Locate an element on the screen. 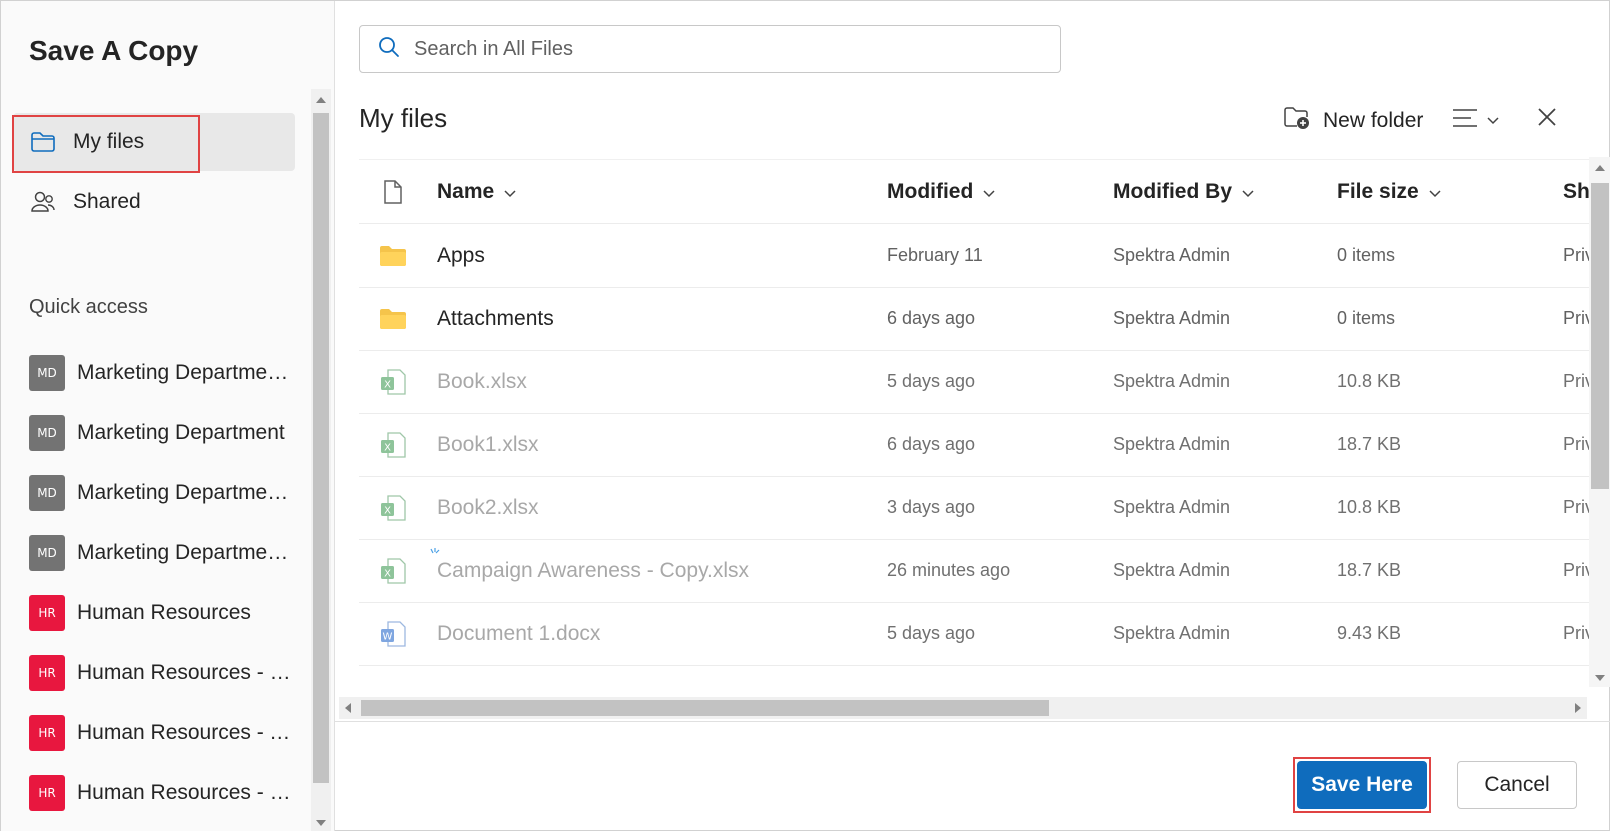 Image resolution: width=1610 pixels, height=831 pixels. nav-item-label: Shared is located at coordinates (107, 201).